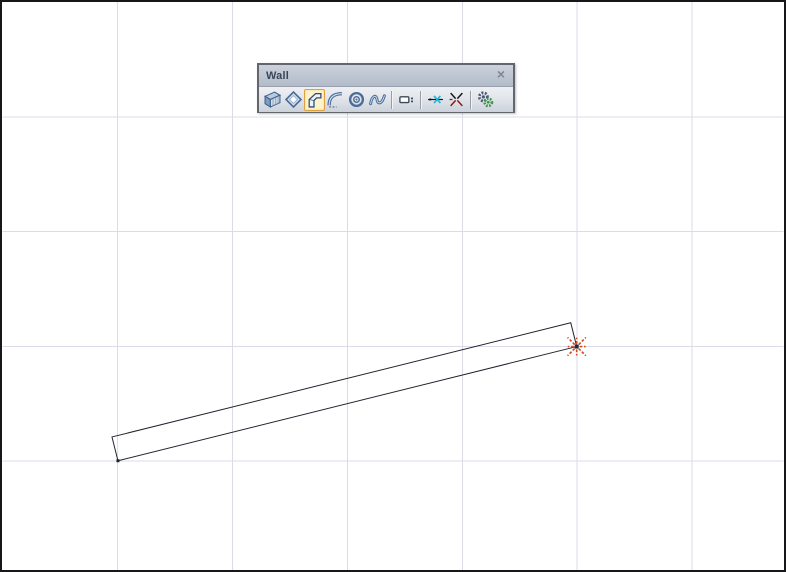  I want to click on close-icon: ×, so click(501, 74).